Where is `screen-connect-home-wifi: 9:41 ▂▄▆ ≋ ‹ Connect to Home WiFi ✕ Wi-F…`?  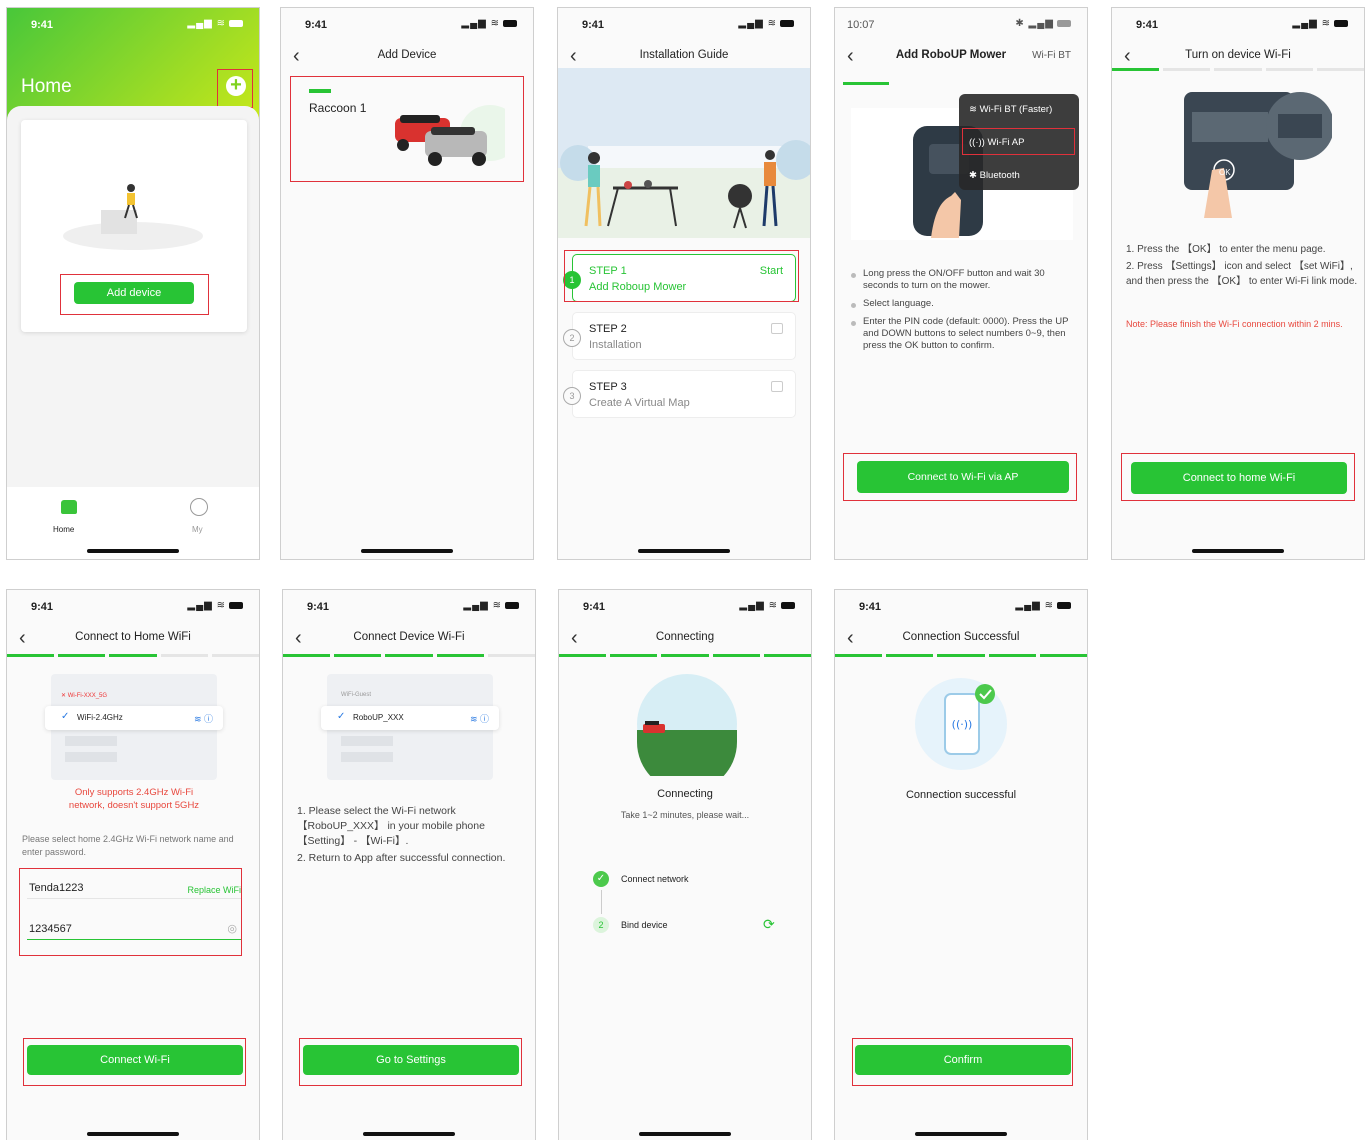
screen-connect-home-wifi: 9:41 ▂▄▆ ≋ ‹ Connect to Home WiFi ✕ Wi-F… is located at coordinates (133, 864).